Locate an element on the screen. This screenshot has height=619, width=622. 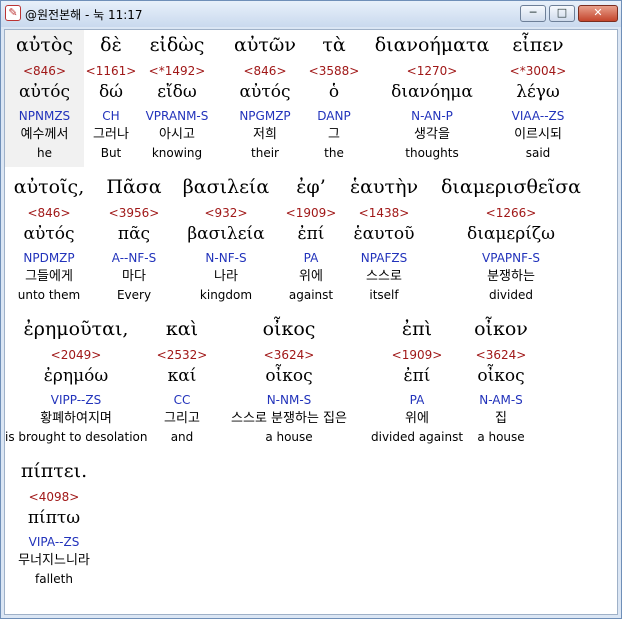
strongs-number: <1161> is located at coordinates (111, 71).